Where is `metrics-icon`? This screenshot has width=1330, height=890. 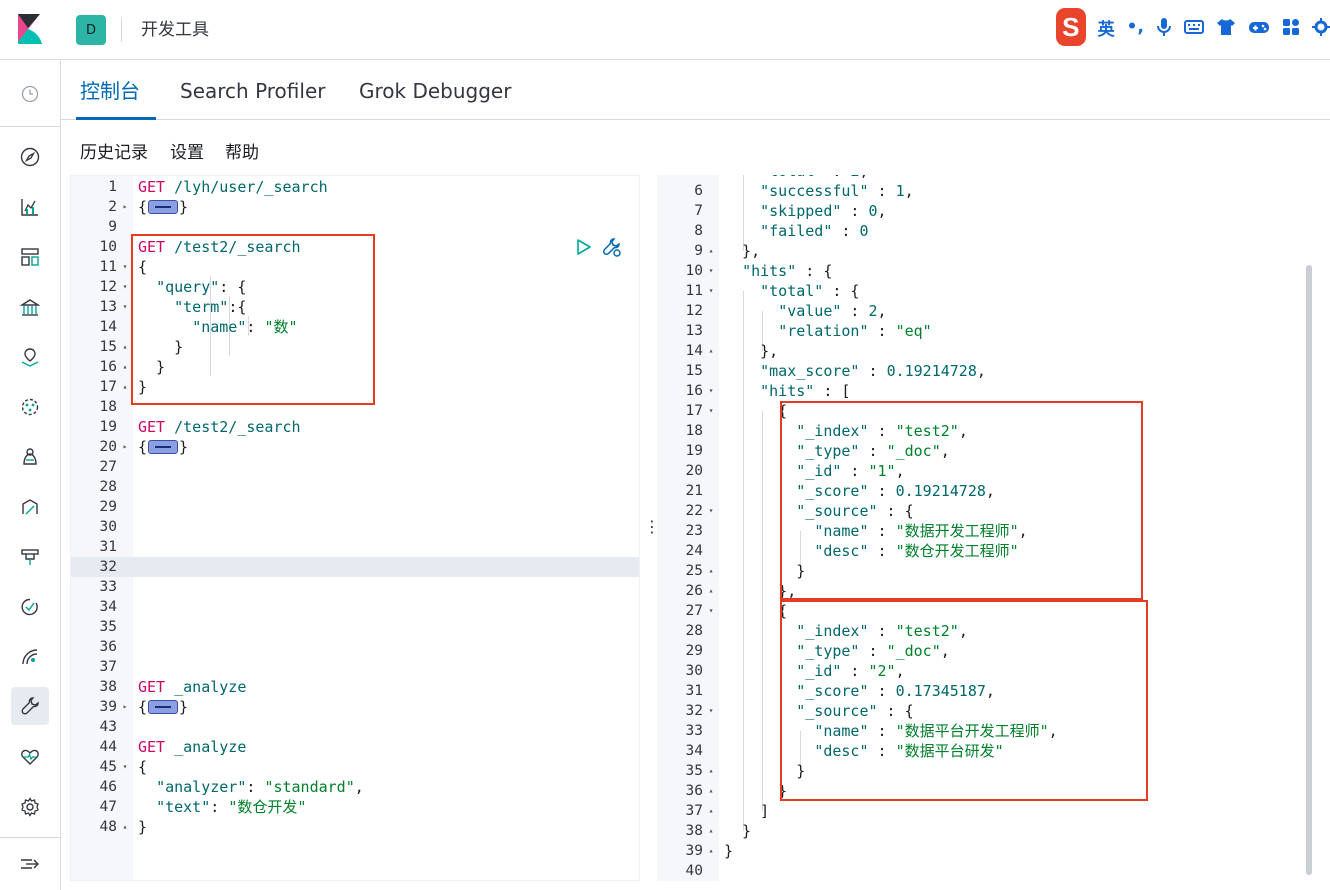 metrics-icon is located at coordinates (30, 507).